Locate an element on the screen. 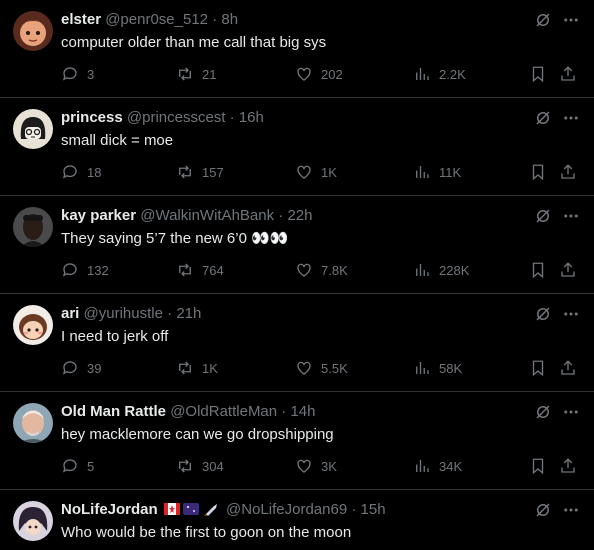  display-name: ari is located at coordinates (70, 313).